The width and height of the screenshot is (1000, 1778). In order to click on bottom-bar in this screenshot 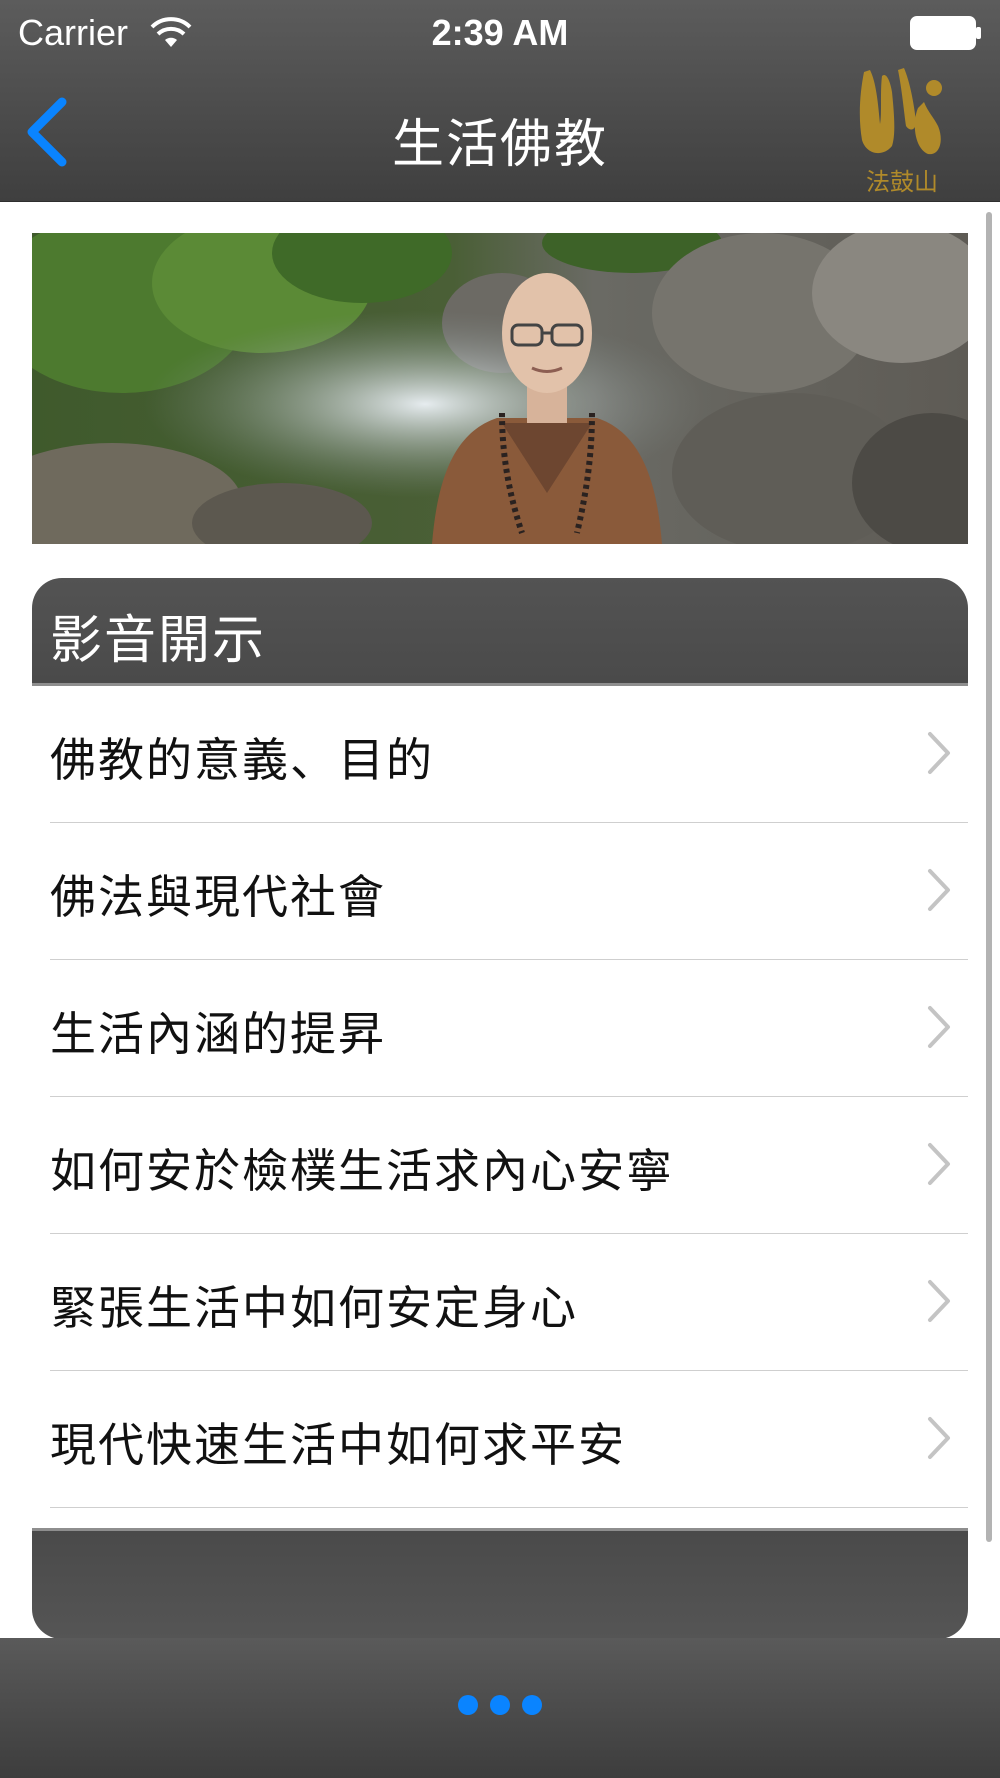, I will do `click(500, 1708)`.